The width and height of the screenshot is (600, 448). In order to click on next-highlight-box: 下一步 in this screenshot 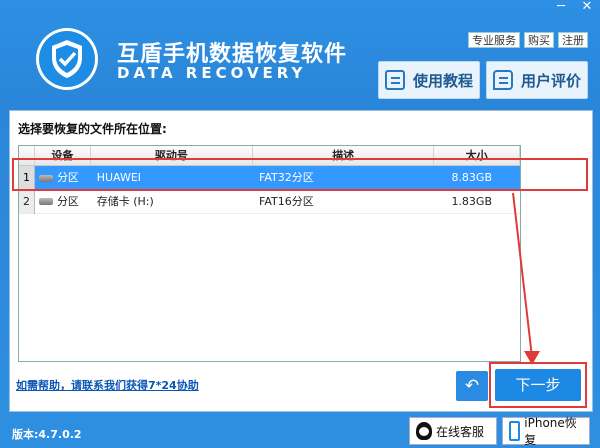, I will do `click(538, 385)`.